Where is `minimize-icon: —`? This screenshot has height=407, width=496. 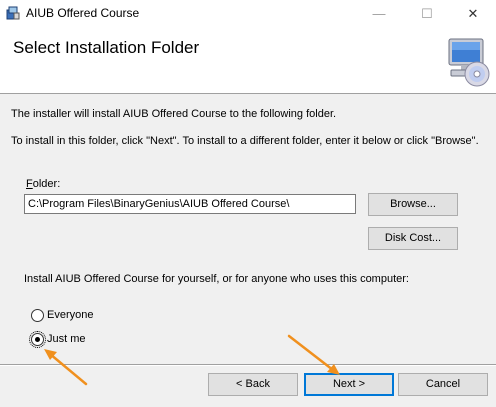 minimize-icon: — is located at coordinates (379, 13).